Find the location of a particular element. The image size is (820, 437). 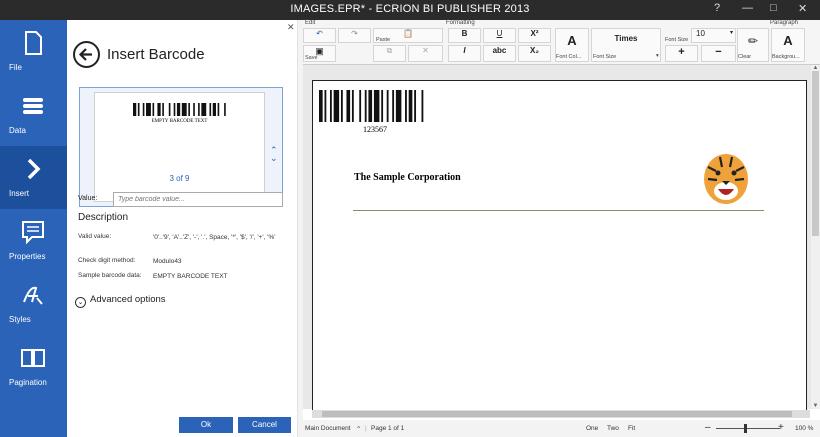

redo-icon: ↷ is located at coordinates (354, 33).